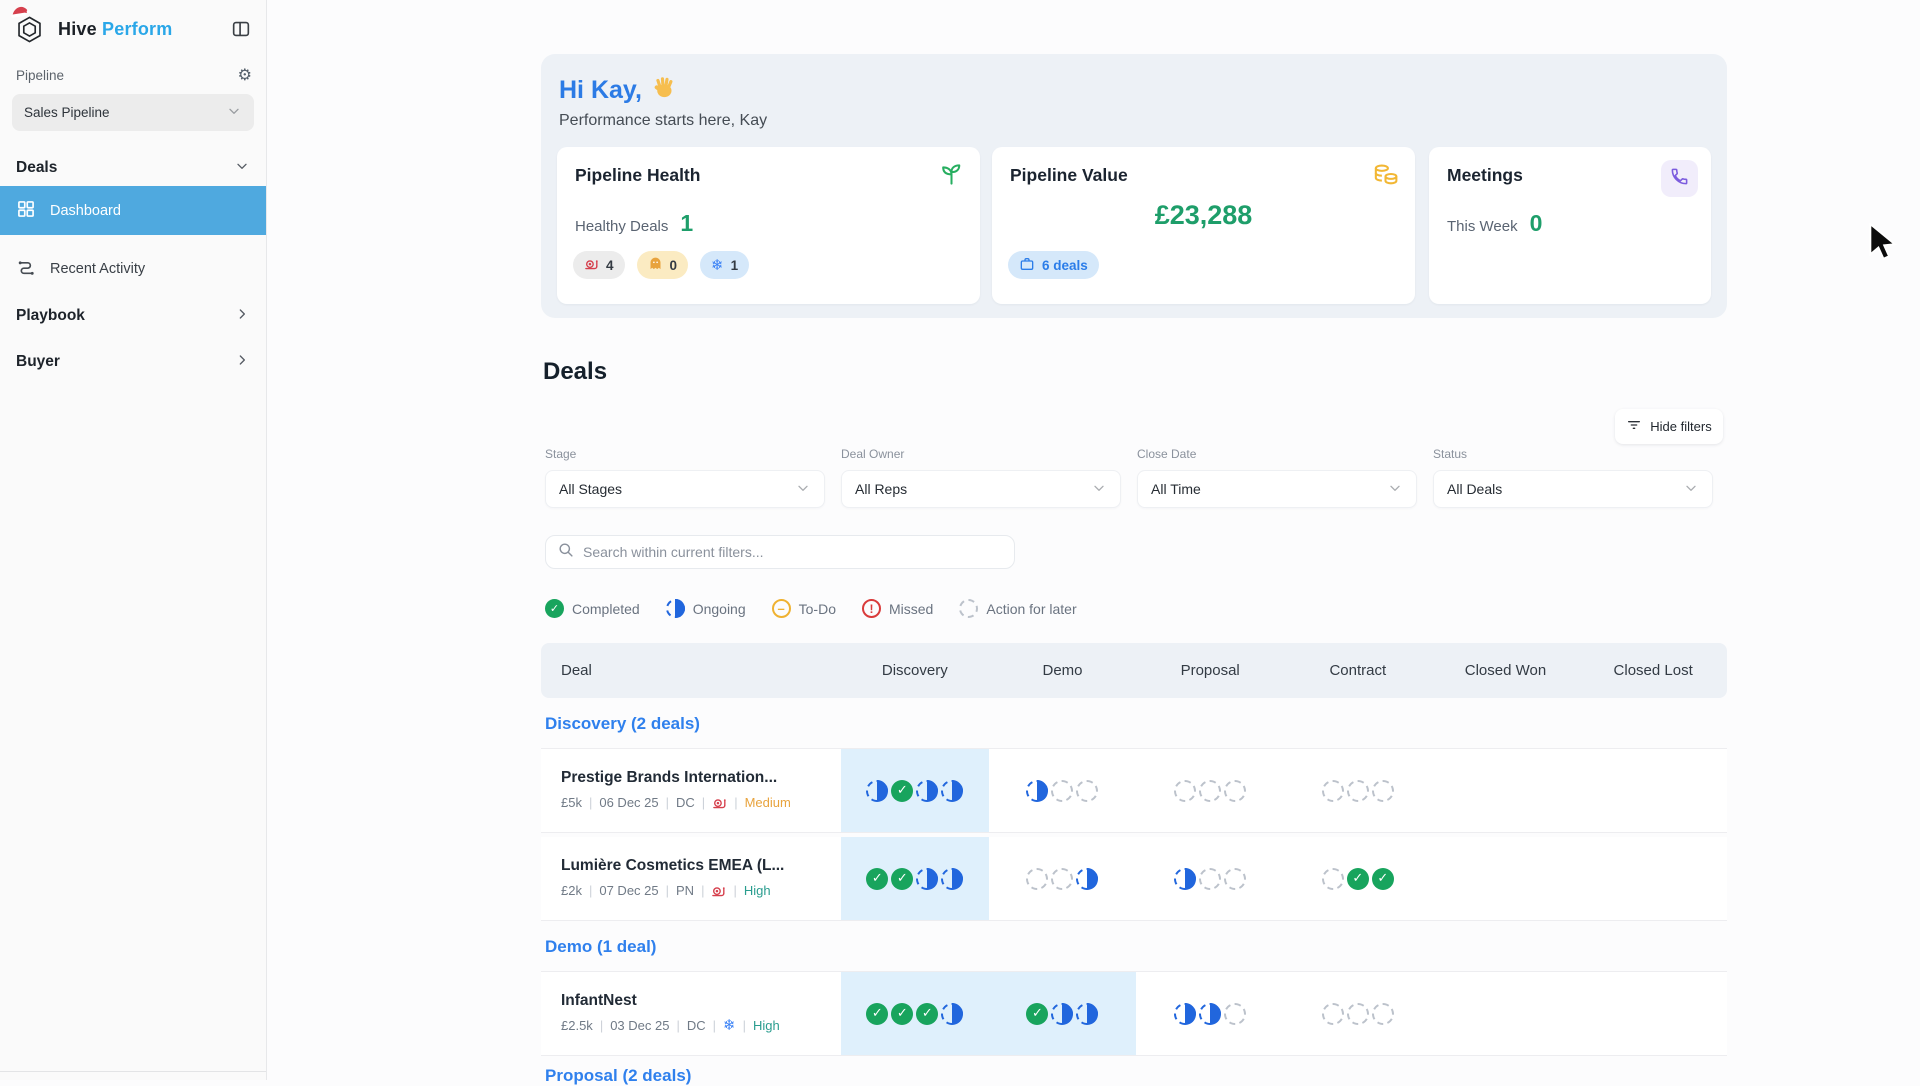 The image size is (1920, 1086). Describe the element at coordinates (565, 552) in the screenshot. I see `search-icon` at that location.